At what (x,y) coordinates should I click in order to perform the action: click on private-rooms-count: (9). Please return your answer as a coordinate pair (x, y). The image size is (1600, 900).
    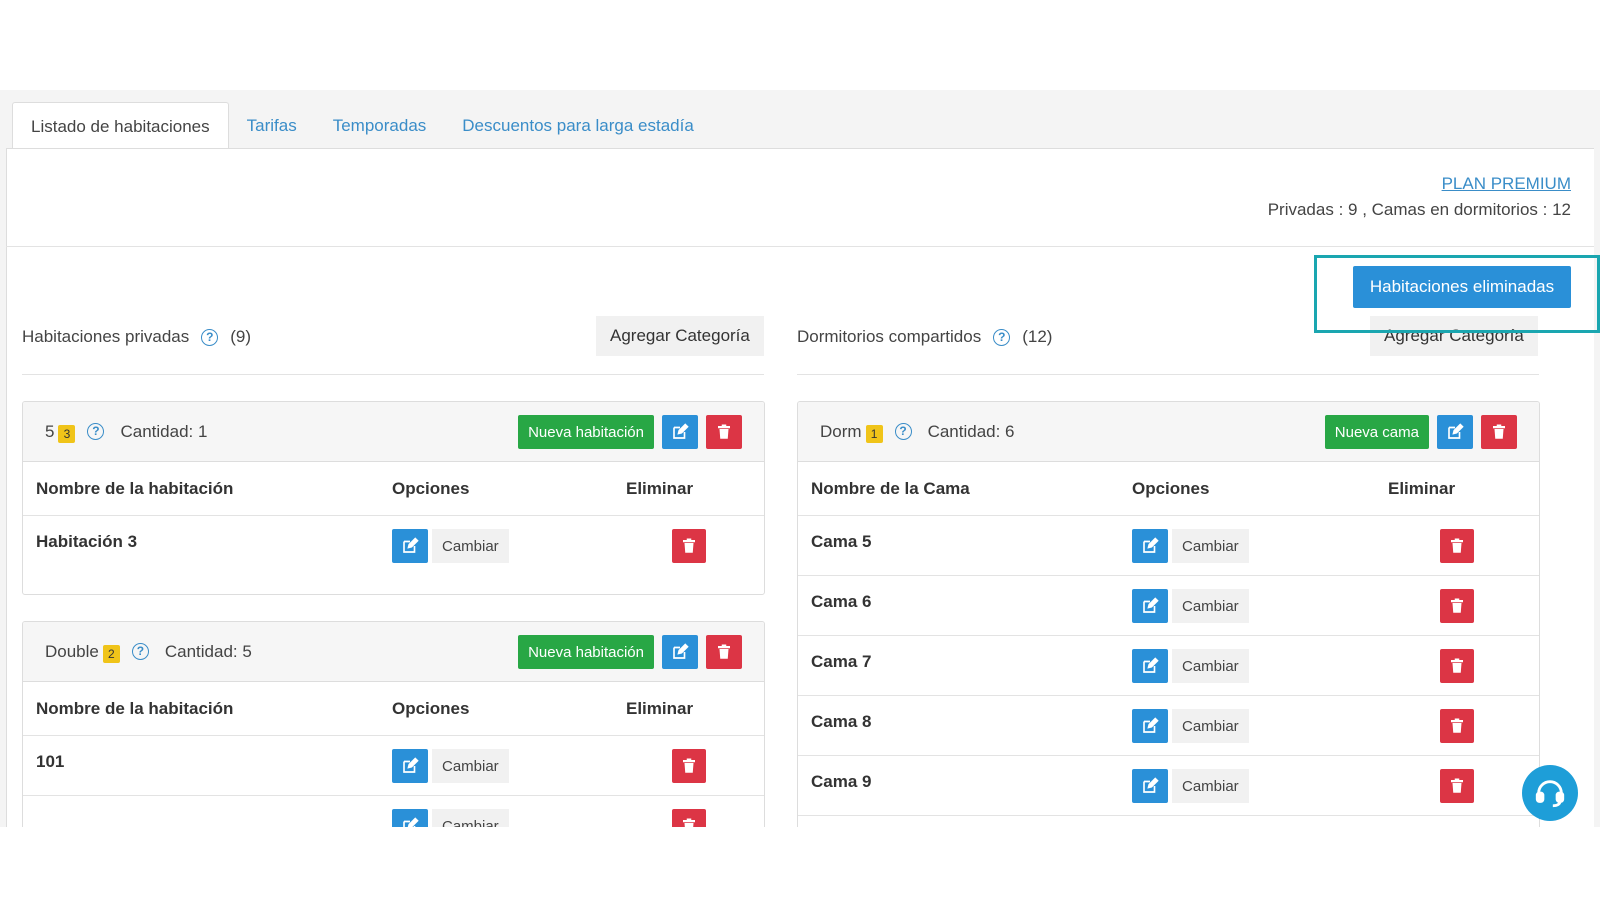
    Looking at the image, I should click on (241, 336).